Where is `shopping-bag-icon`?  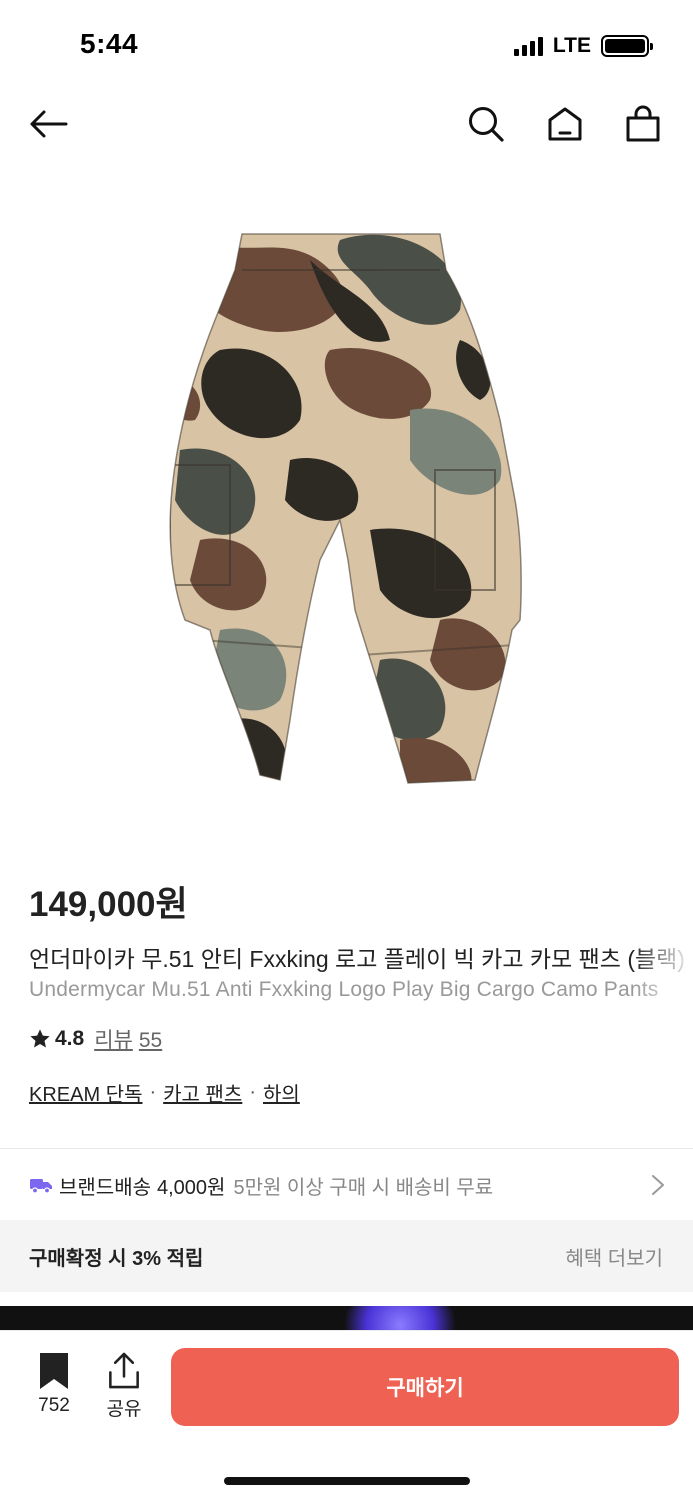
shopping-bag-icon is located at coordinates (643, 123).